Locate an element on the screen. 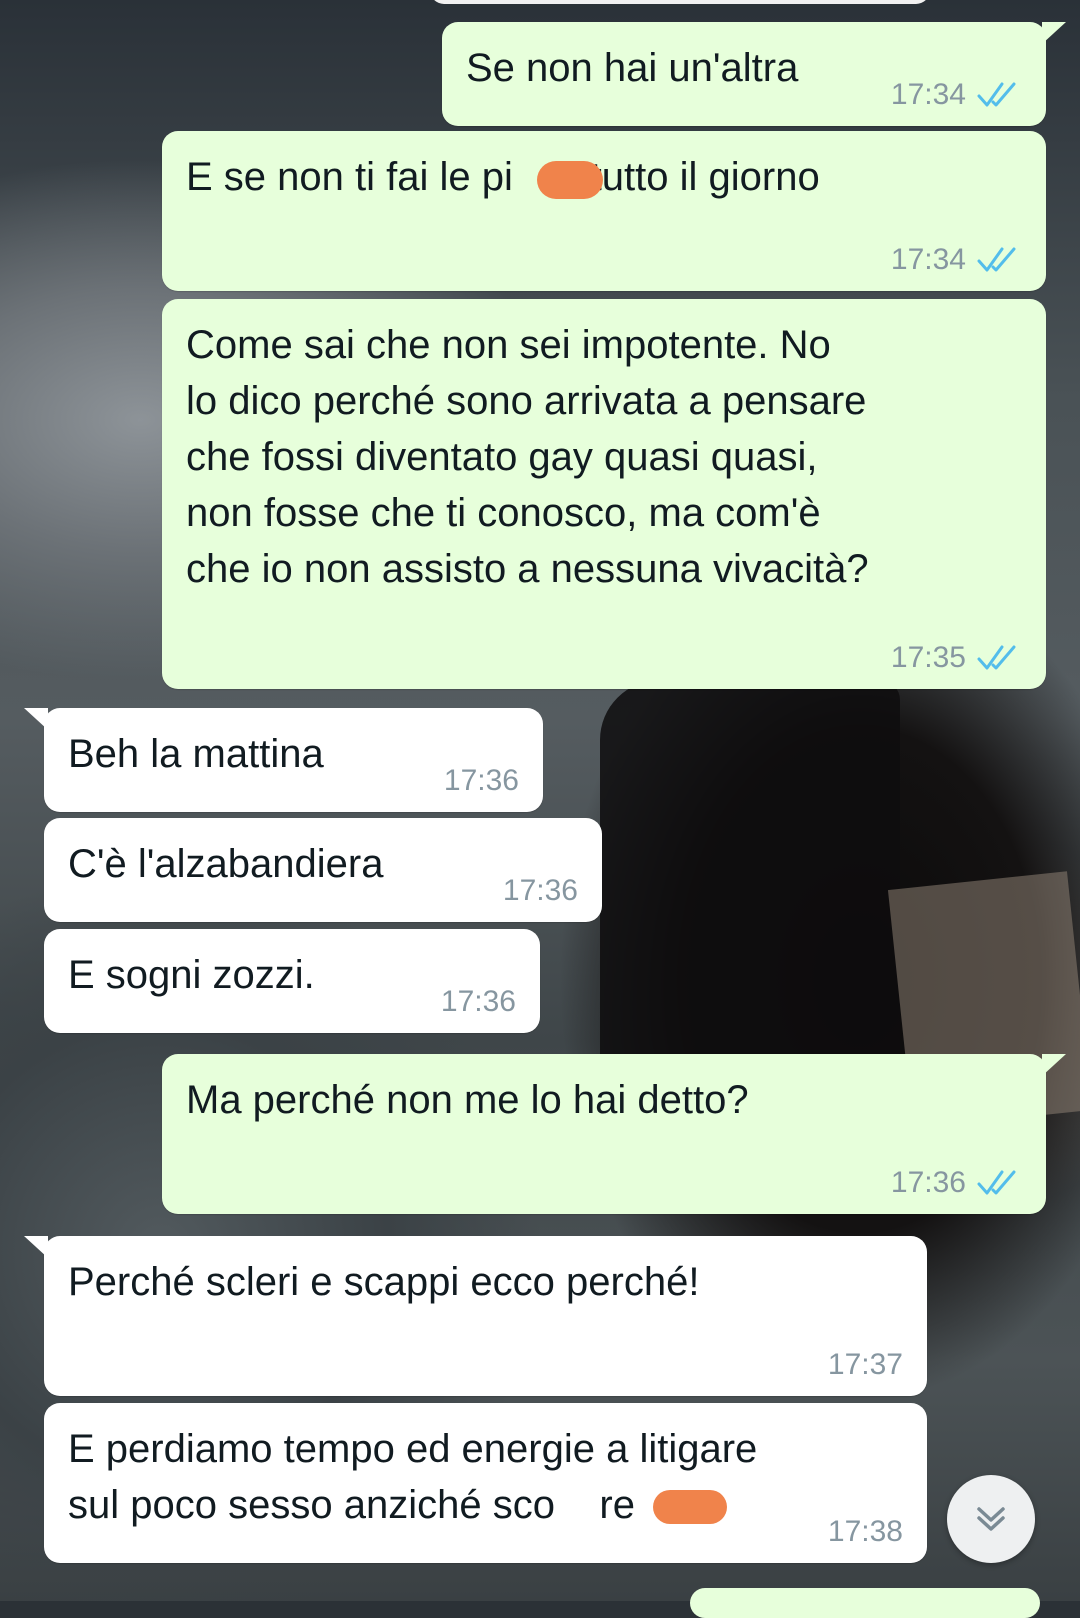 This screenshot has height=1618, width=1080. incoming-message: C'è l'alzabandiera 17:36 is located at coordinates (323, 870).